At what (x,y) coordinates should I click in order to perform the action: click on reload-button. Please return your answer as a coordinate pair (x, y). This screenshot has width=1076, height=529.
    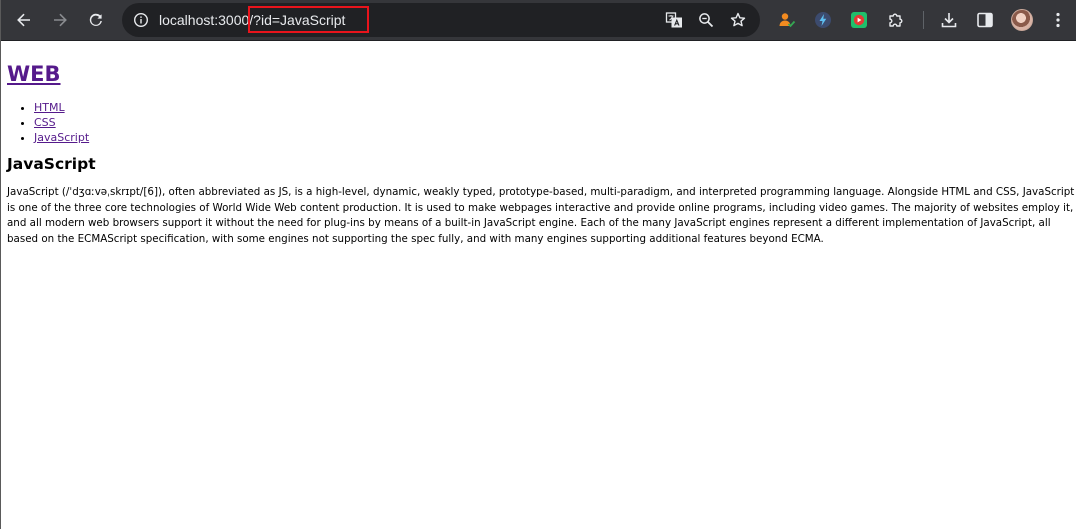
    Looking at the image, I should click on (96, 20).